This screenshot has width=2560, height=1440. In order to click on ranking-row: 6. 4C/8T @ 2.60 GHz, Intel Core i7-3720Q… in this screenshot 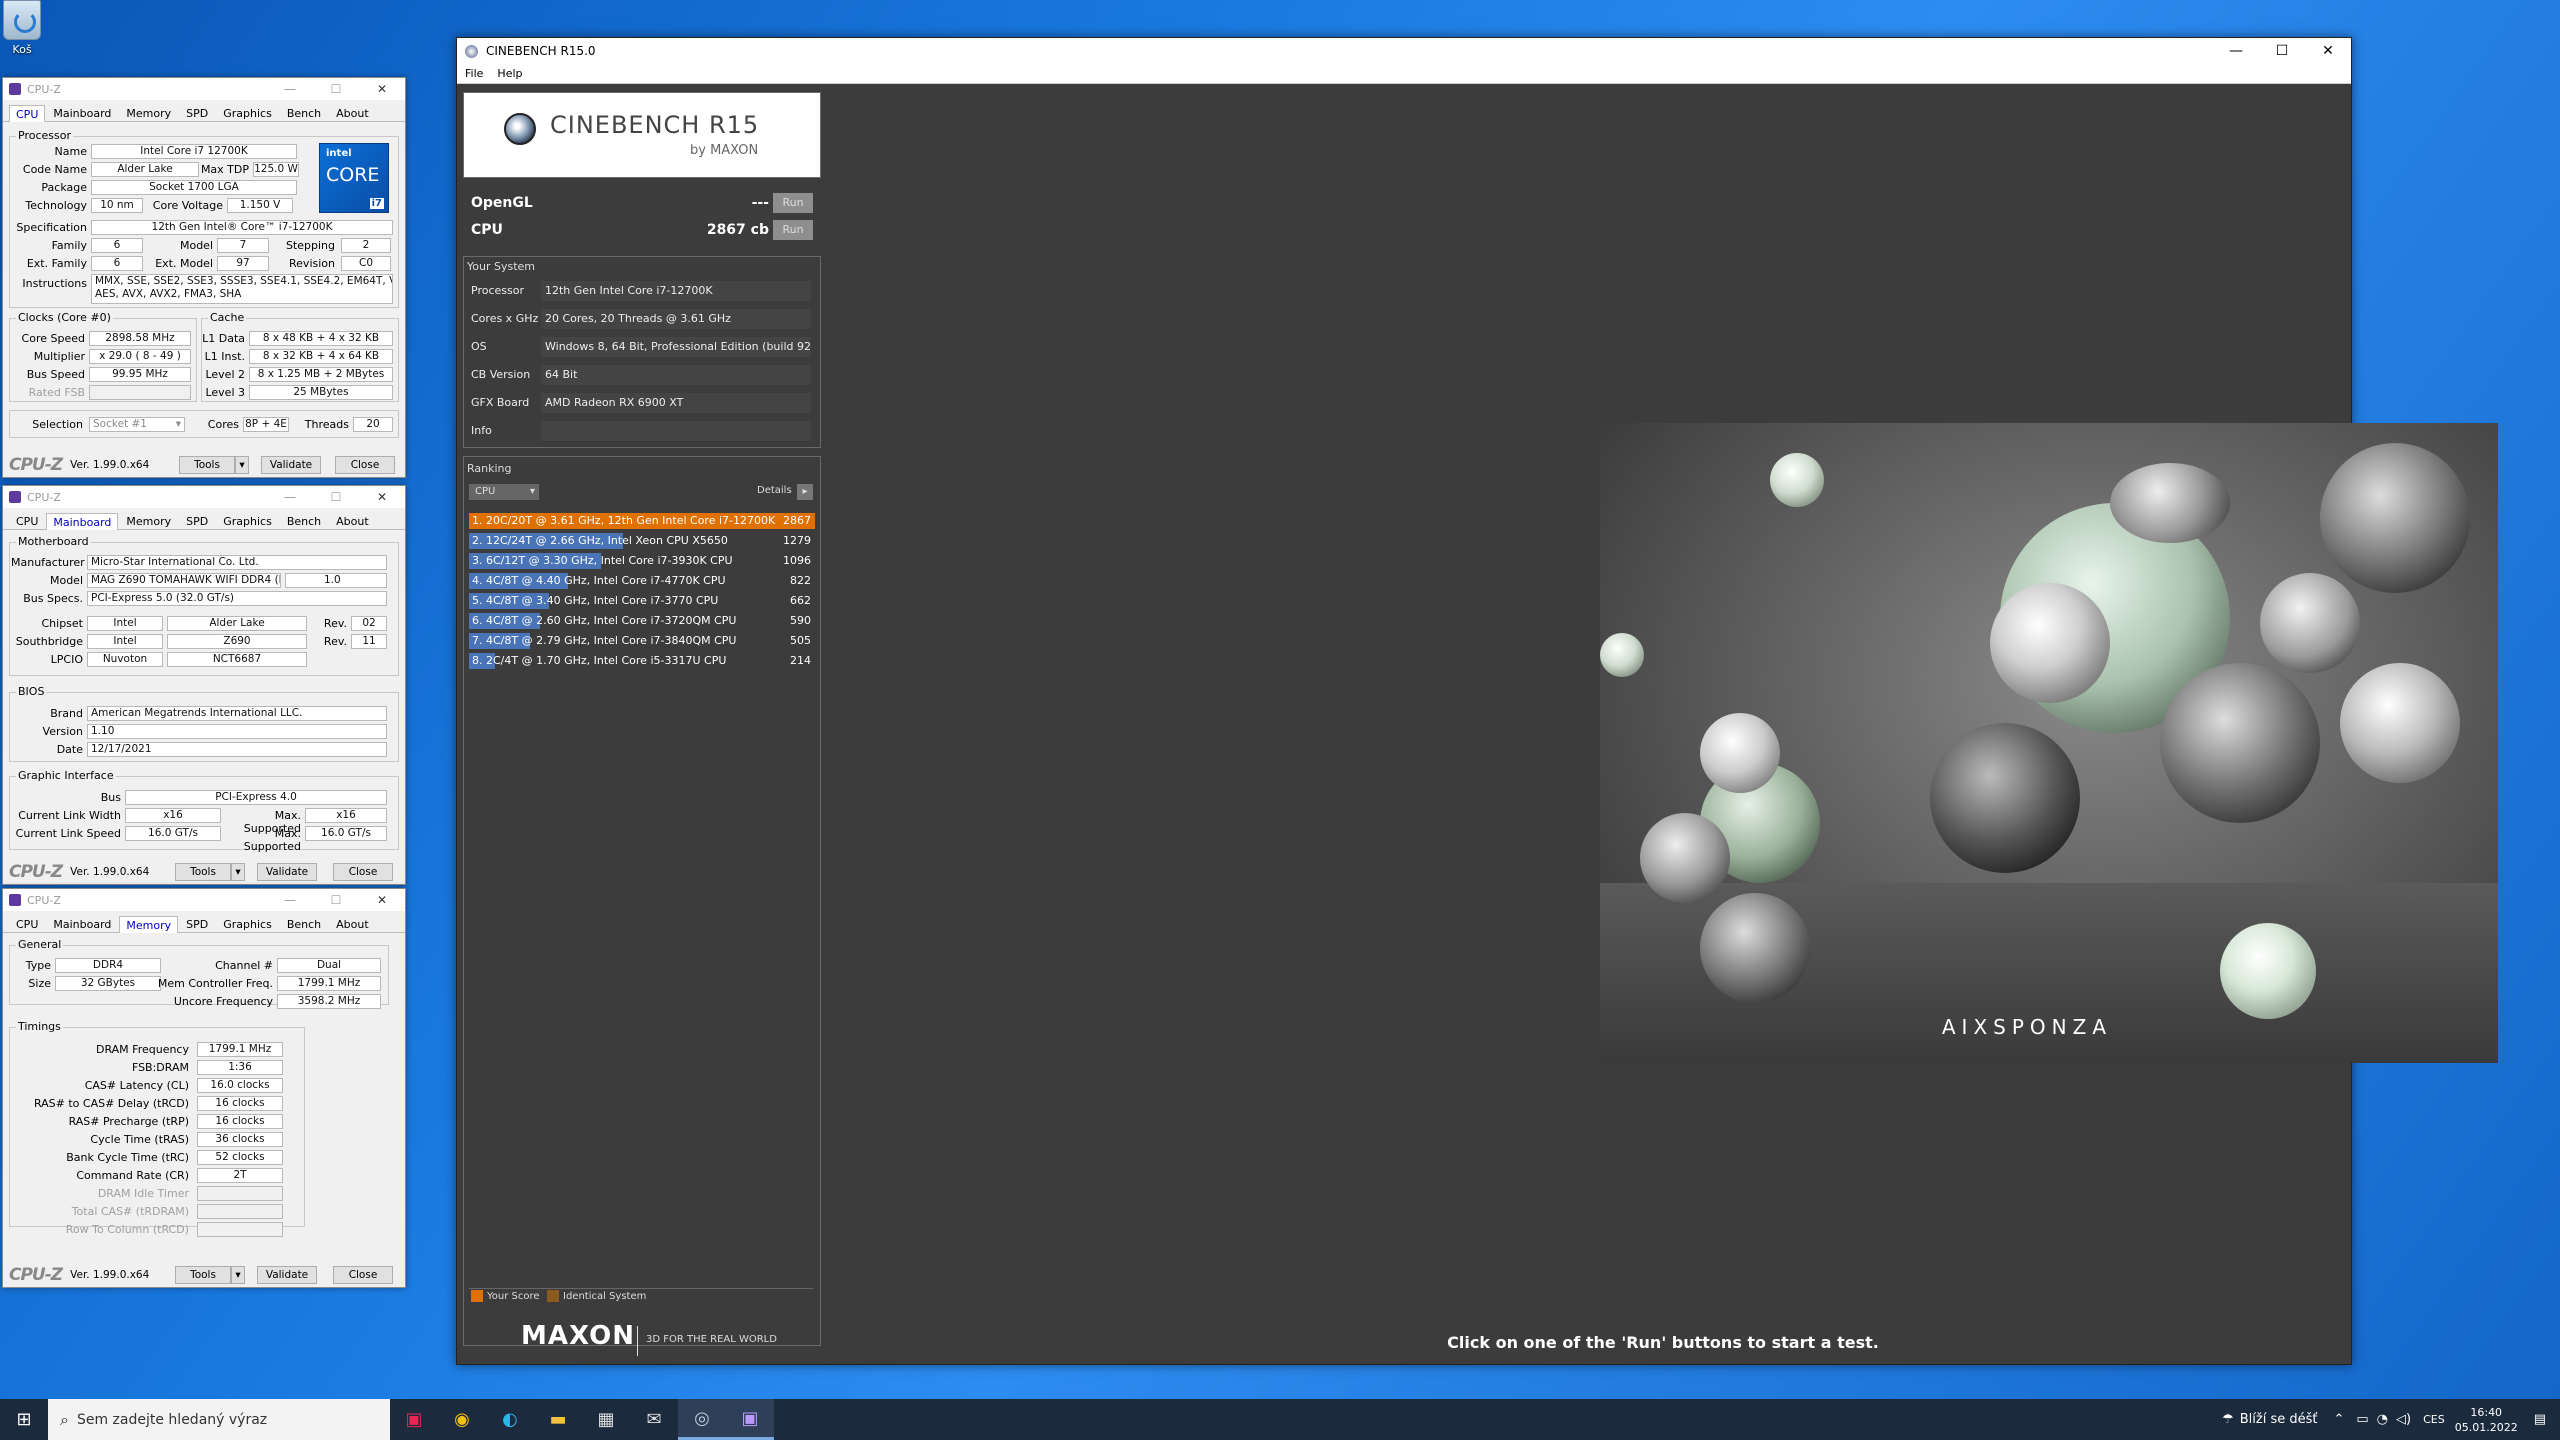, I will do `click(642, 621)`.